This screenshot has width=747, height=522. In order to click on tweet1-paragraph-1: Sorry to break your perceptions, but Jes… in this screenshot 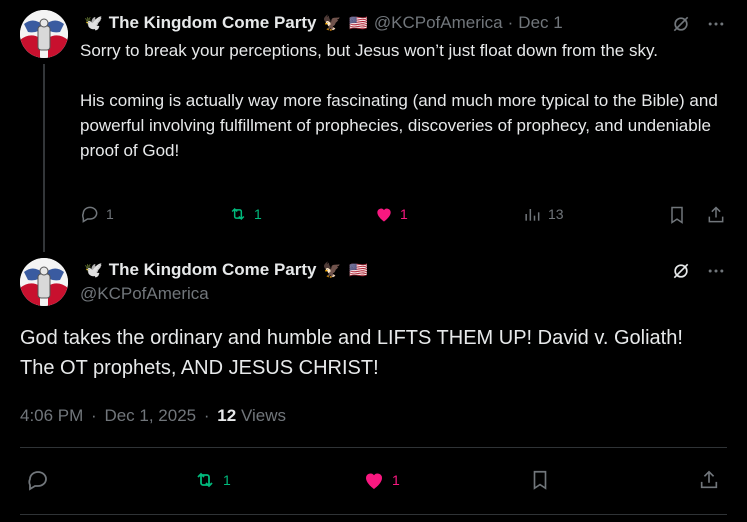, I will do `click(369, 50)`.